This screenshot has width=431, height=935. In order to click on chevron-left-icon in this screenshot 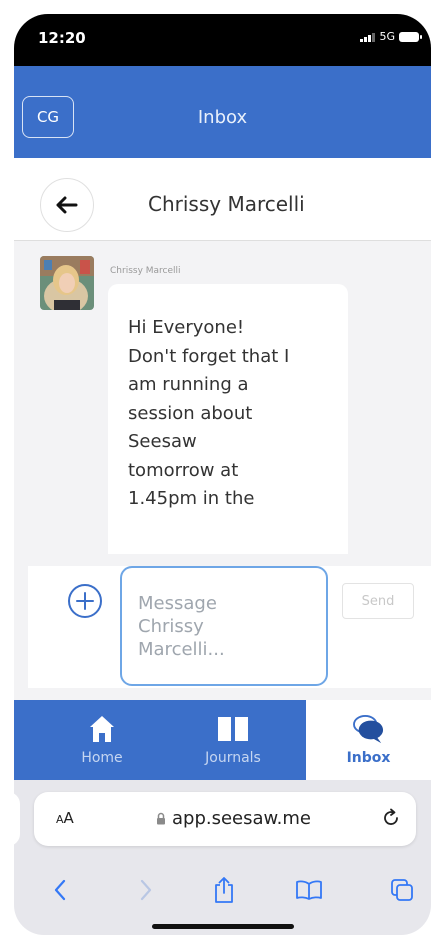, I will do `click(60, 890)`.